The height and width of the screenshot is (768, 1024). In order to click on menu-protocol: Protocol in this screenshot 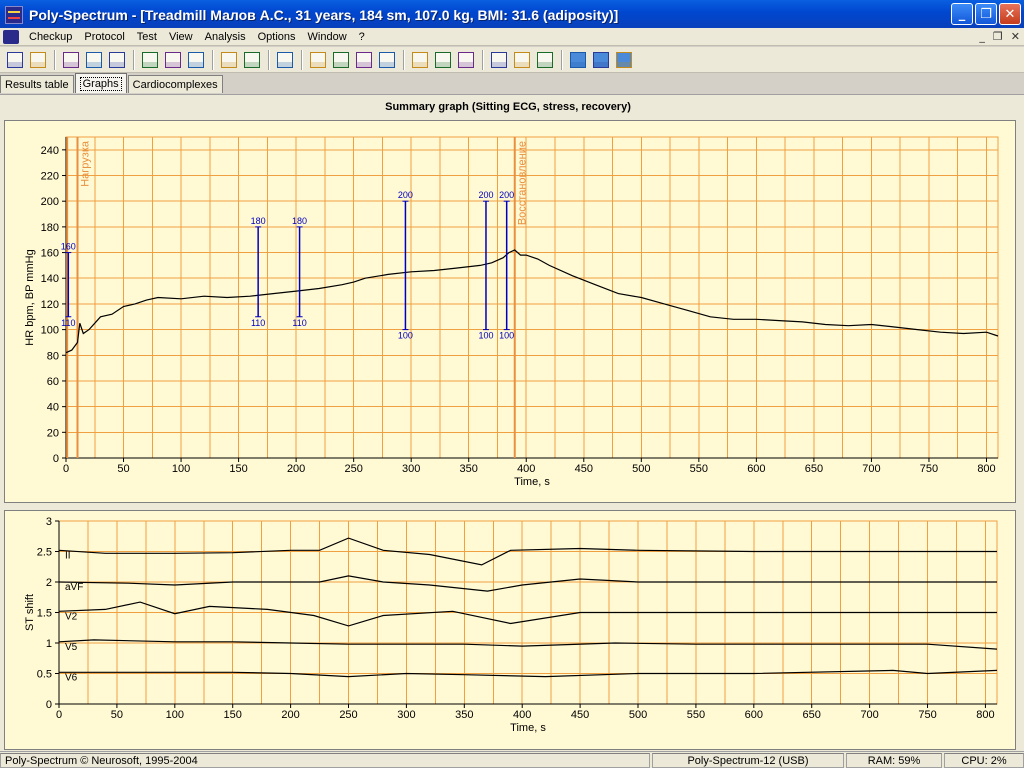, I will do `click(104, 37)`.